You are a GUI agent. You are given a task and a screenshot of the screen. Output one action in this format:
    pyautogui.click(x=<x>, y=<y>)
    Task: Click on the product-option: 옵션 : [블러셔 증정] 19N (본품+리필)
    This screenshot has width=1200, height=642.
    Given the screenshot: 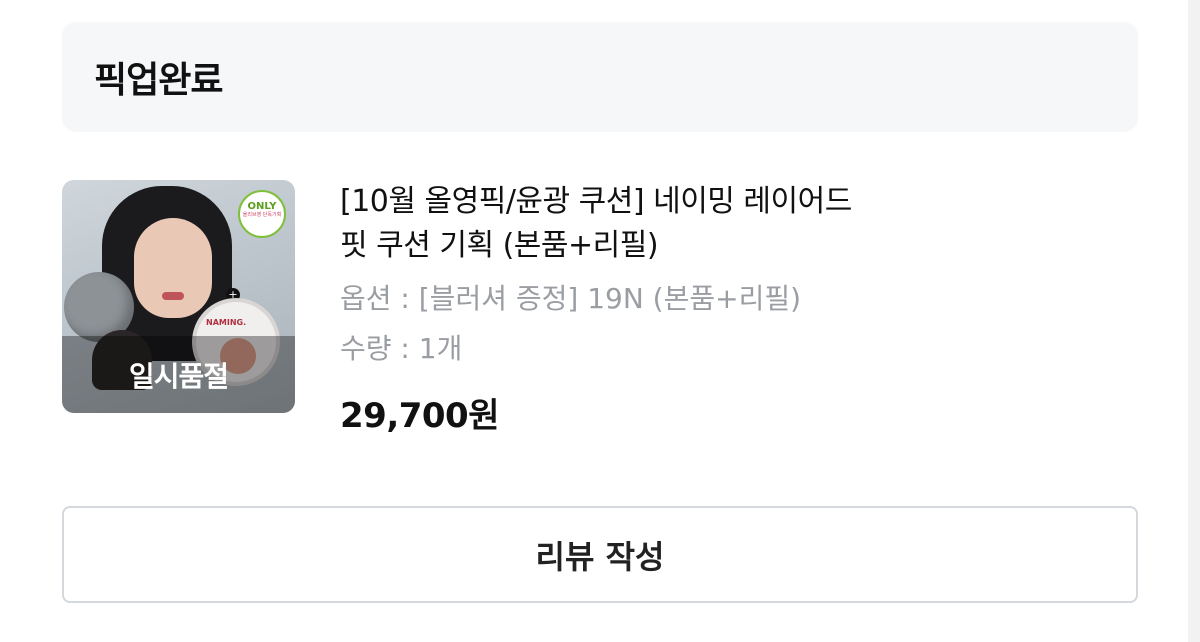 What is the action you would take?
    pyautogui.click(x=571, y=298)
    